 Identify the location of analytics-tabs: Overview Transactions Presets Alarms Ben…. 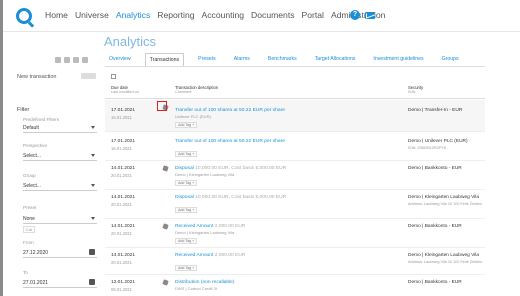
(284, 59).